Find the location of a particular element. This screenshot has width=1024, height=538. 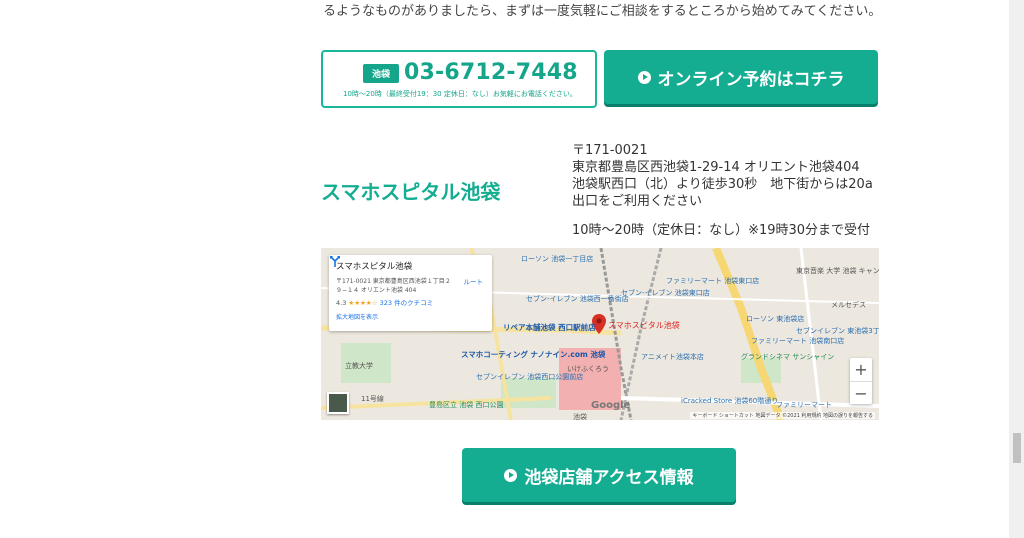

postal-code: 〒171-0021 is located at coordinates (610, 150).